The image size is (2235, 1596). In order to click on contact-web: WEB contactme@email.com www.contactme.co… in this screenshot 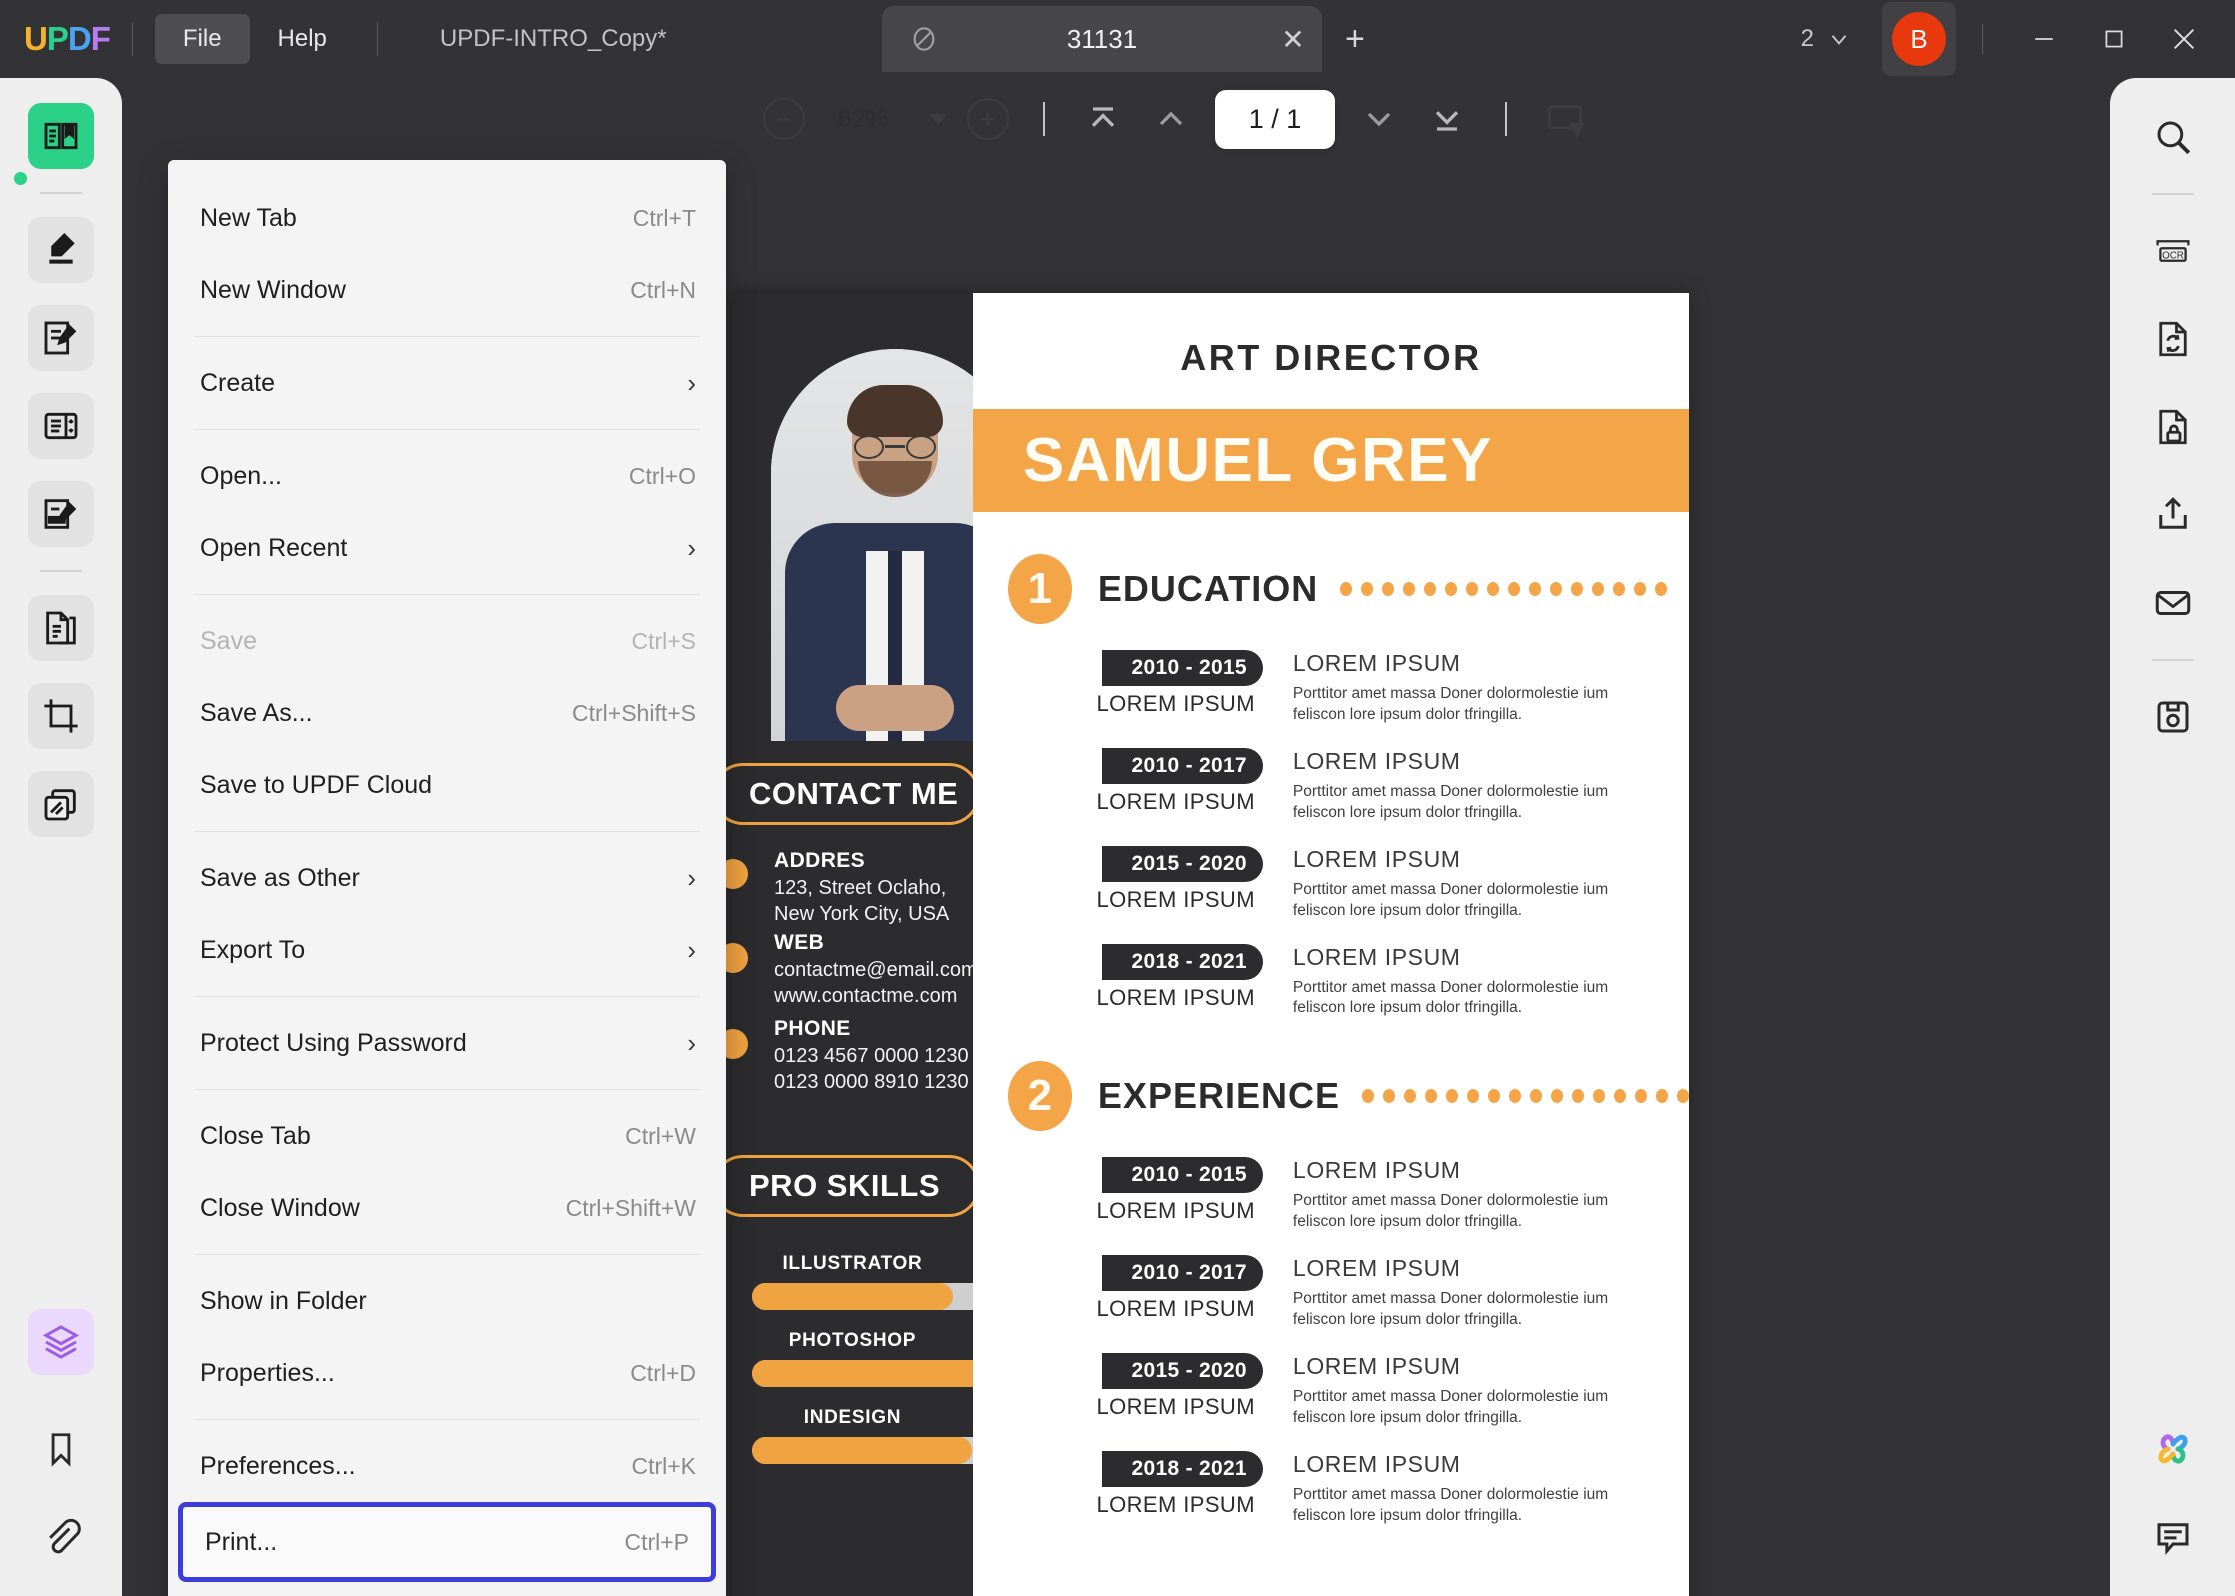, I will do `click(876, 970)`.